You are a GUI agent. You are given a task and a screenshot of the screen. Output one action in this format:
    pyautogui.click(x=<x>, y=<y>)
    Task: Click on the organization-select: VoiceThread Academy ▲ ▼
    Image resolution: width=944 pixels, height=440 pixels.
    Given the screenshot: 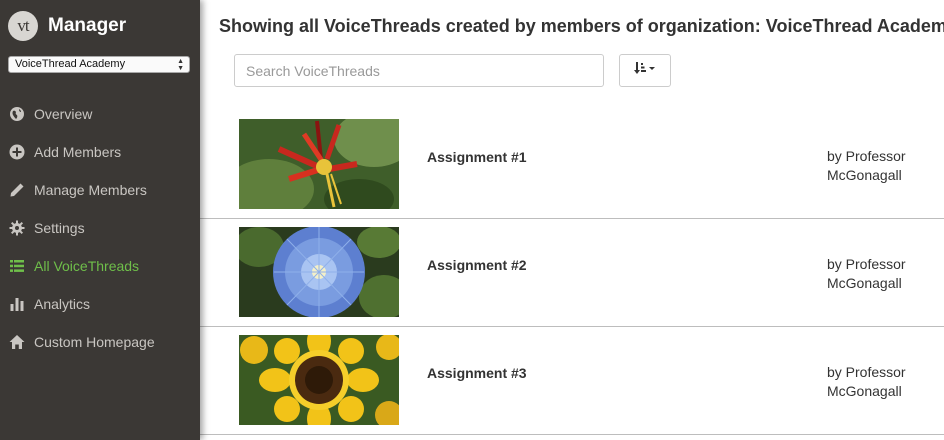 What is the action you would take?
    pyautogui.click(x=99, y=64)
    